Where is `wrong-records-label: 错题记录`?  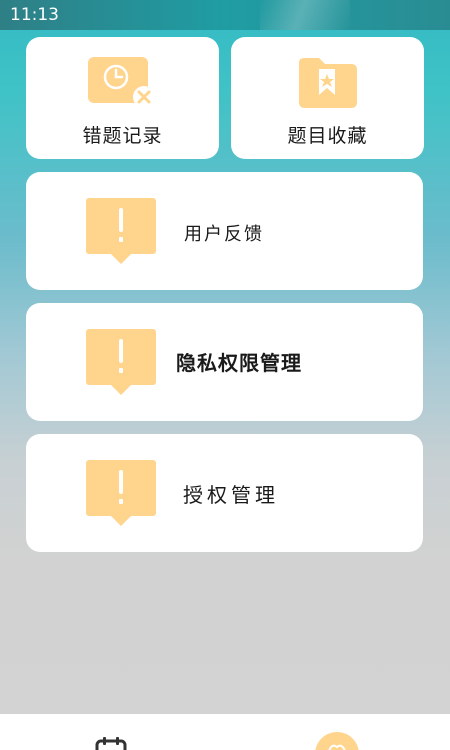
wrong-records-label: 错题记录 is located at coordinates (122, 136).